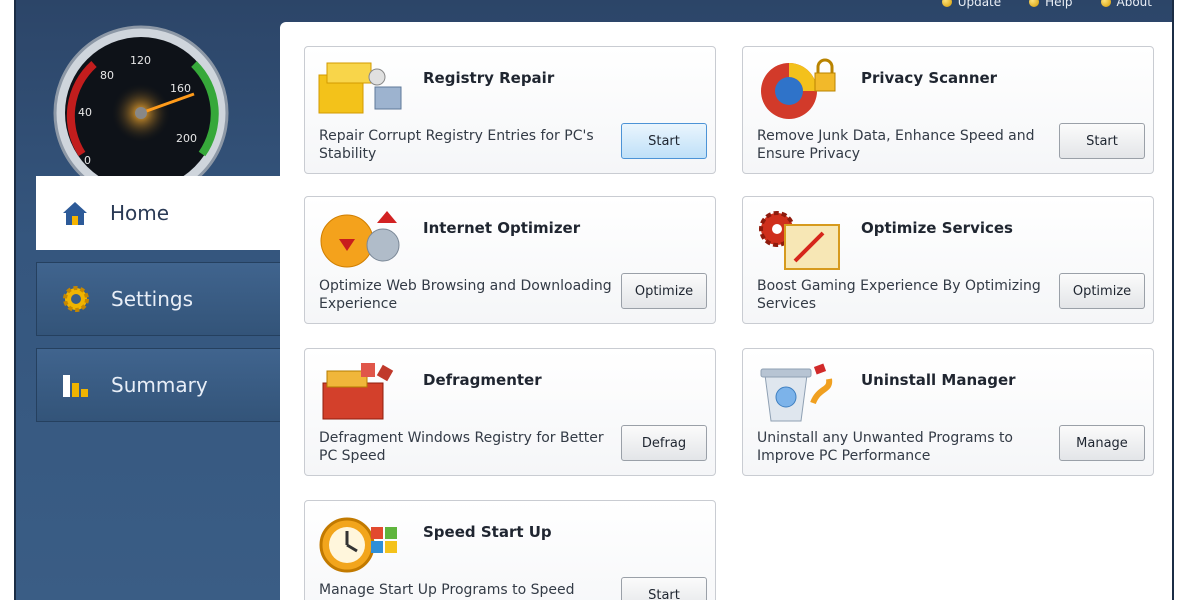 The width and height of the screenshot is (1200, 600). Describe the element at coordinates (502, 228) in the screenshot. I see `card-title: Internet Optimizer` at that location.